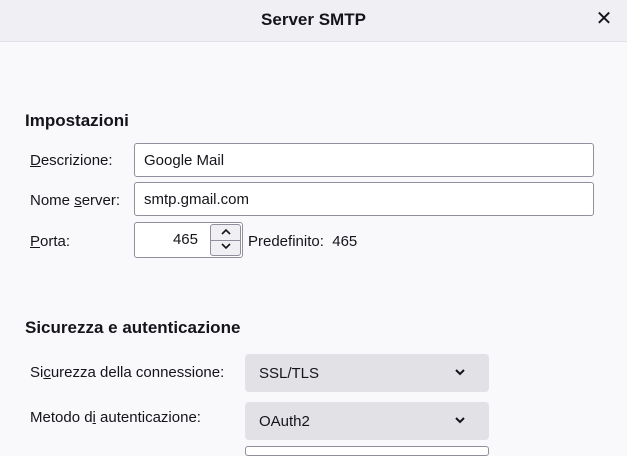 Image resolution: width=627 pixels, height=456 pixels. I want to click on settings-heading: Impostazioni, so click(77, 120).